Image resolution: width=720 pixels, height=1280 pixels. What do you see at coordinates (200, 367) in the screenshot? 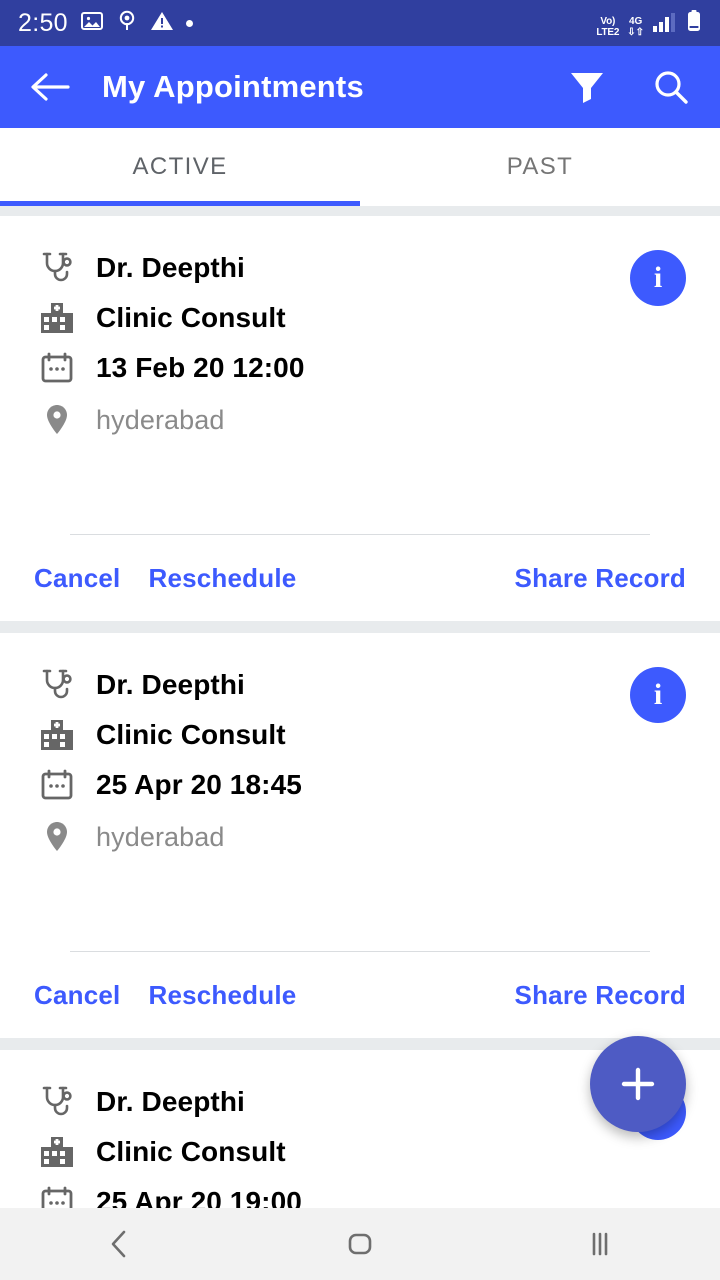
I see `appointment-datetime: 13 Feb 20 12:00` at bounding box center [200, 367].